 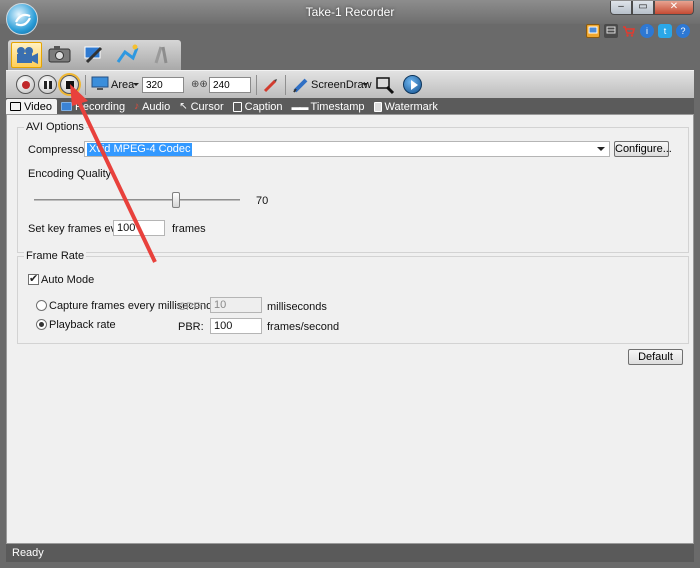 What do you see at coordinates (350, 84) in the screenshot?
I see `toolbar: Area ⊕⊕ ScreenDraw` at bounding box center [350, 84].